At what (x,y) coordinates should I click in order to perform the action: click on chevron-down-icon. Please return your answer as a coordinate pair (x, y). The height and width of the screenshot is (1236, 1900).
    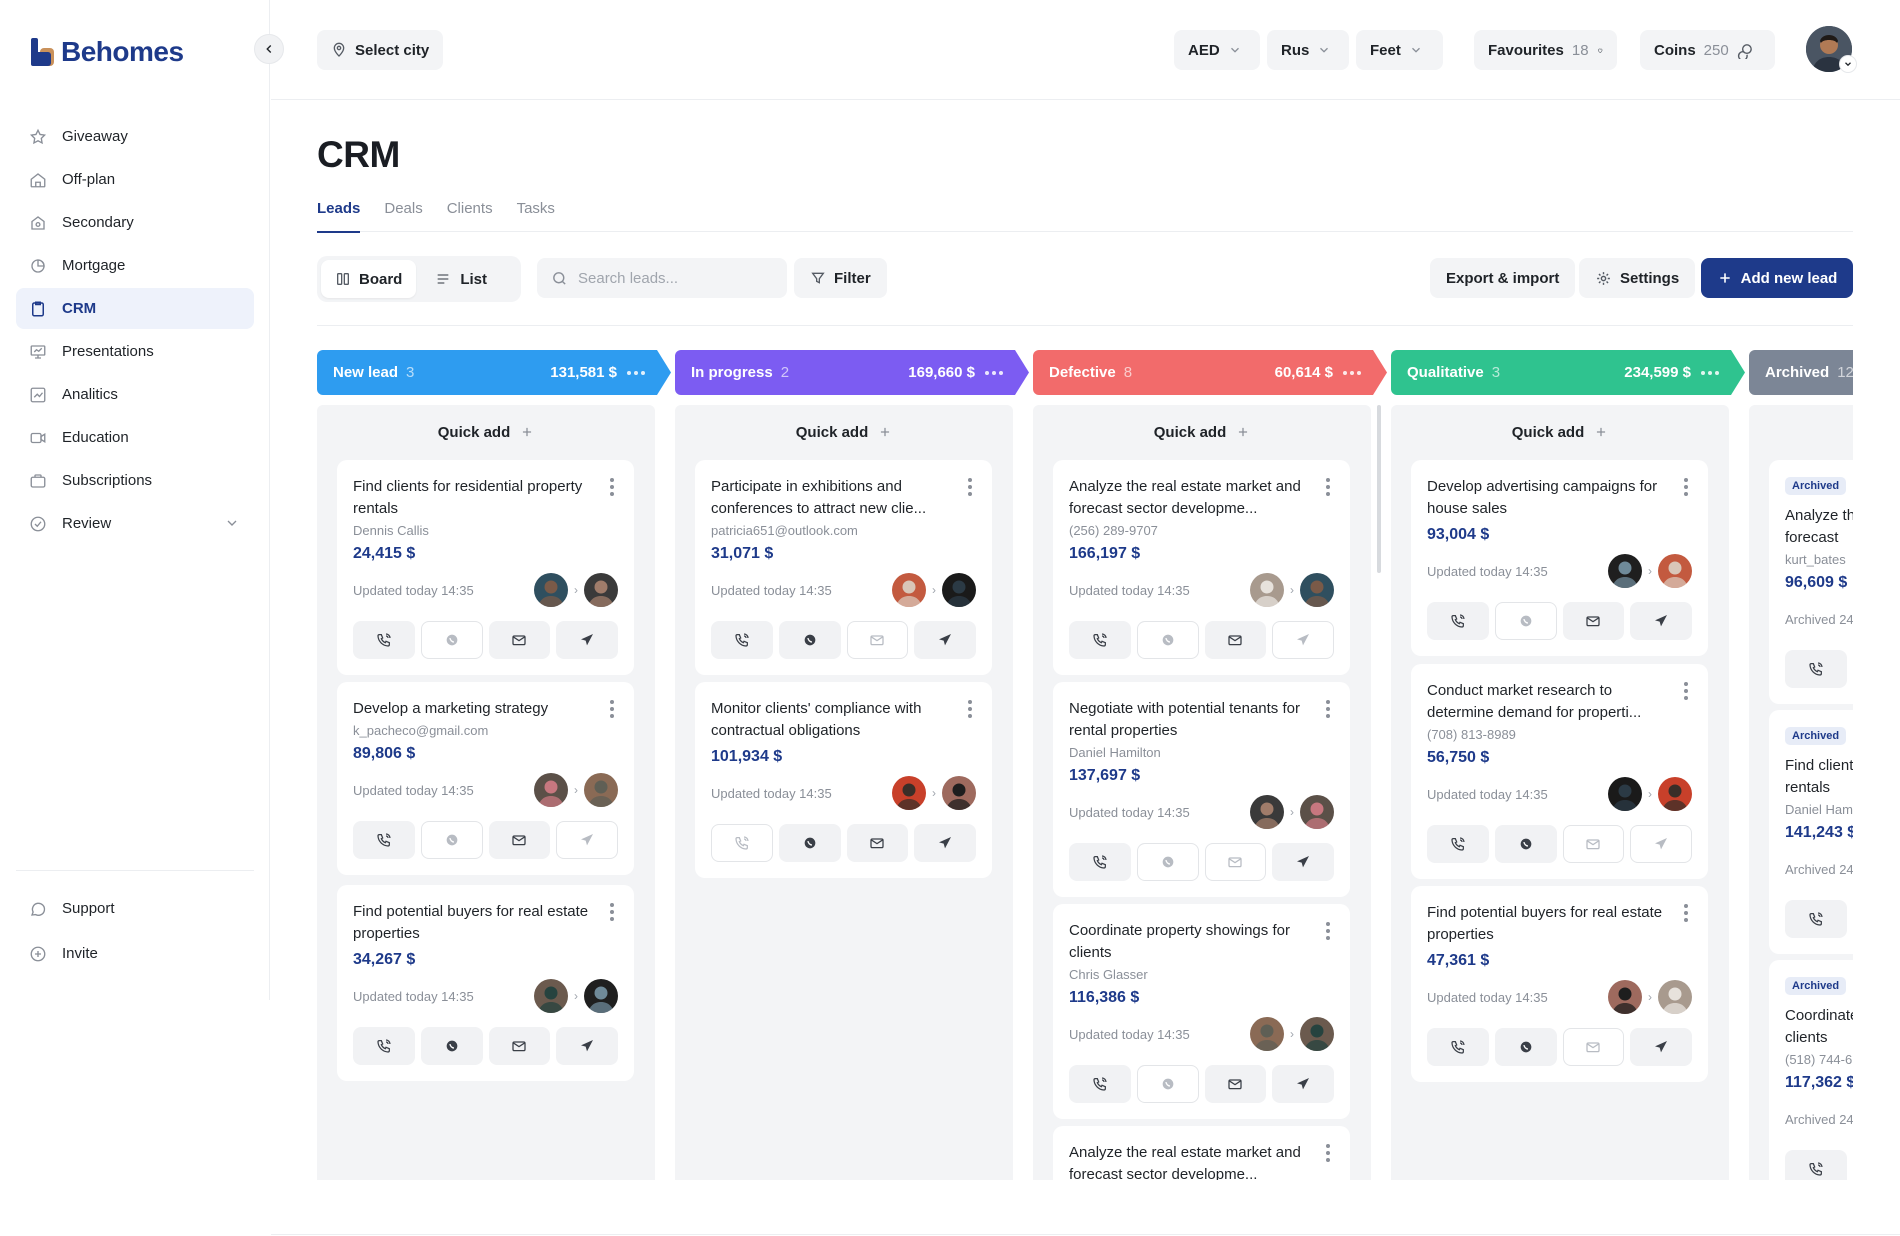
    Looking at the image, I should click on (232, 523).